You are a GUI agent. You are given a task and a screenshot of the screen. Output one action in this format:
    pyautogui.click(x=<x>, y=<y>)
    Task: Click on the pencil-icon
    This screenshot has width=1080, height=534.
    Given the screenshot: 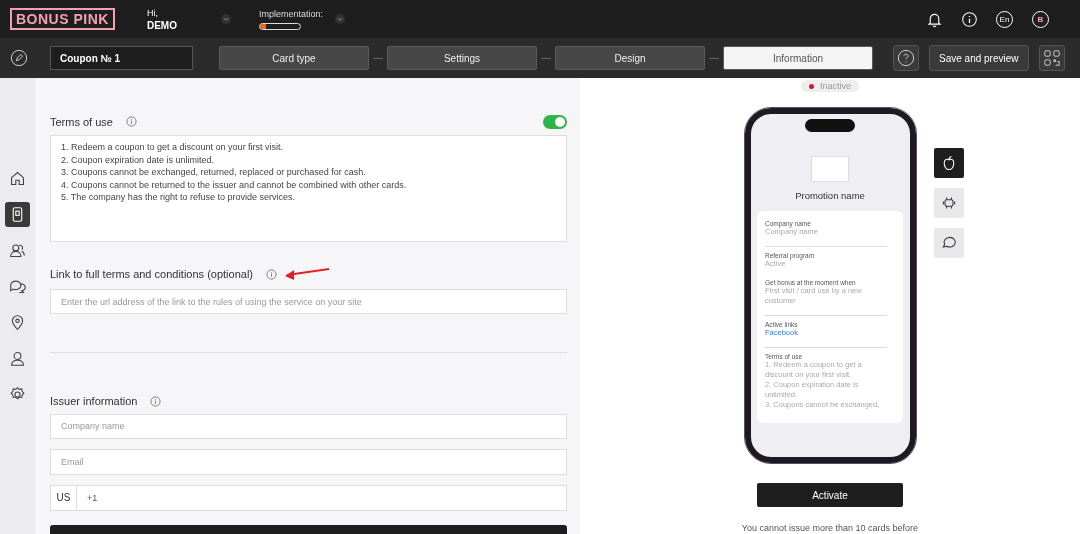 What is the action you would take?
    pyautogui.click(x=19, y=58)
    